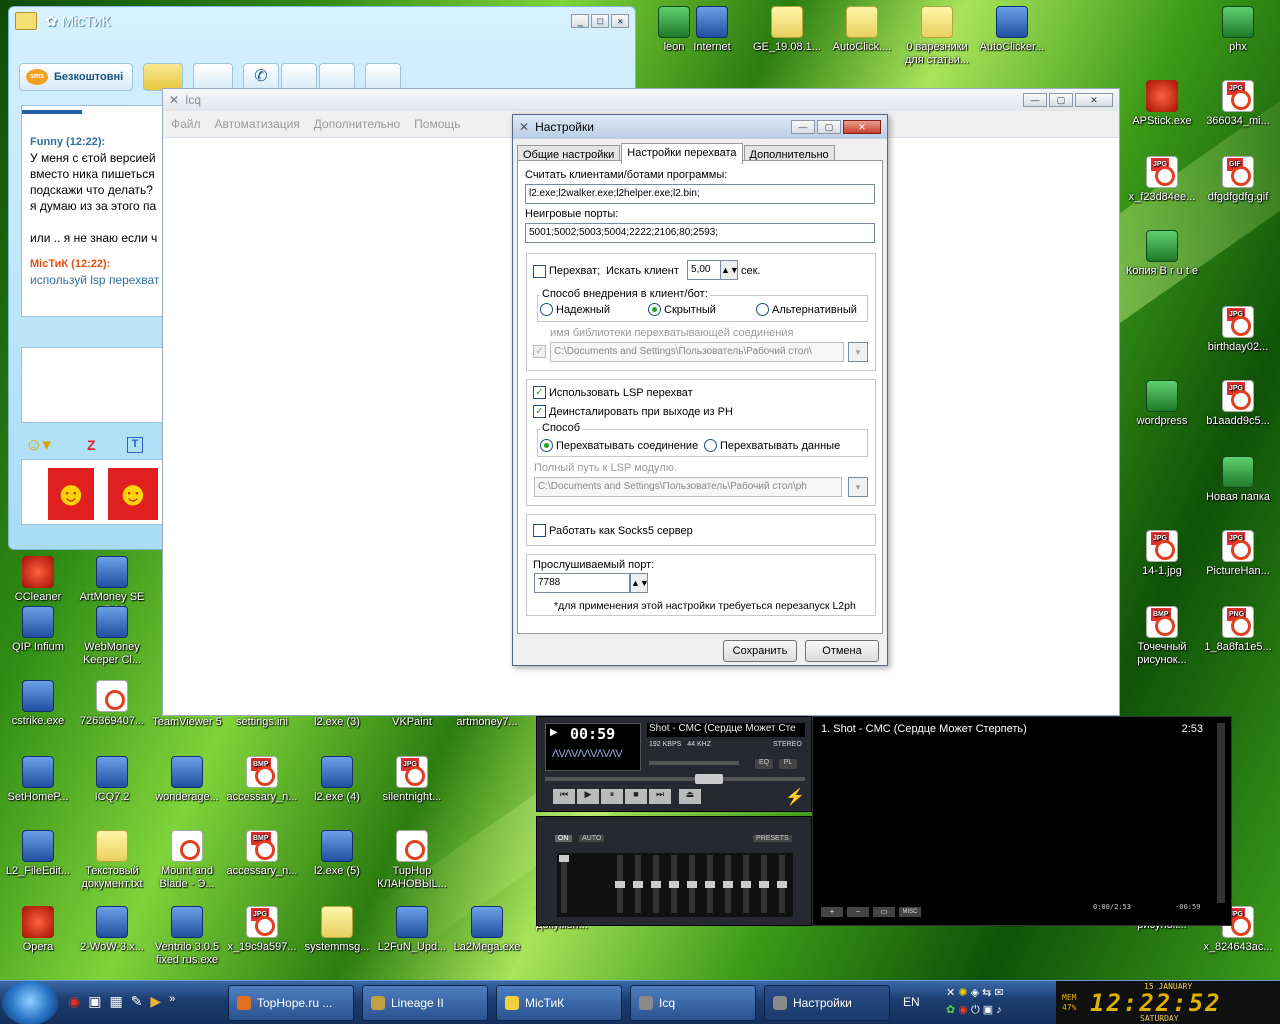 Image resolution: width=1280 pixels, height=1024 pixels. Describe the element at coordinates (950, 993) in the screenshot. I see `tray-tools-icon: ✕` at that location.